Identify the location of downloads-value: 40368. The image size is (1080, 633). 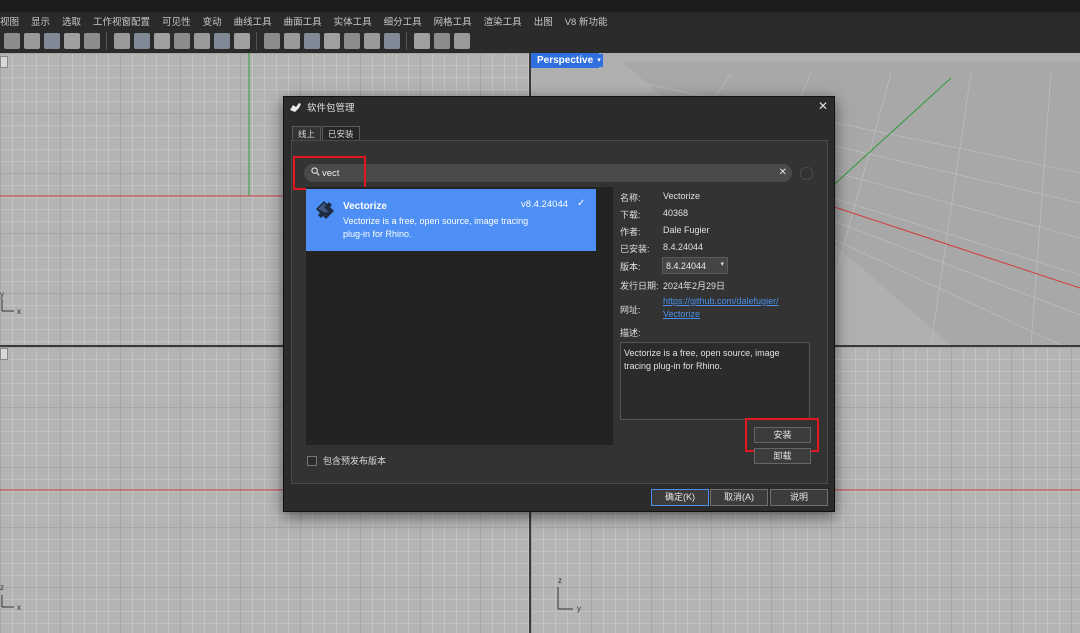
(676, 213).